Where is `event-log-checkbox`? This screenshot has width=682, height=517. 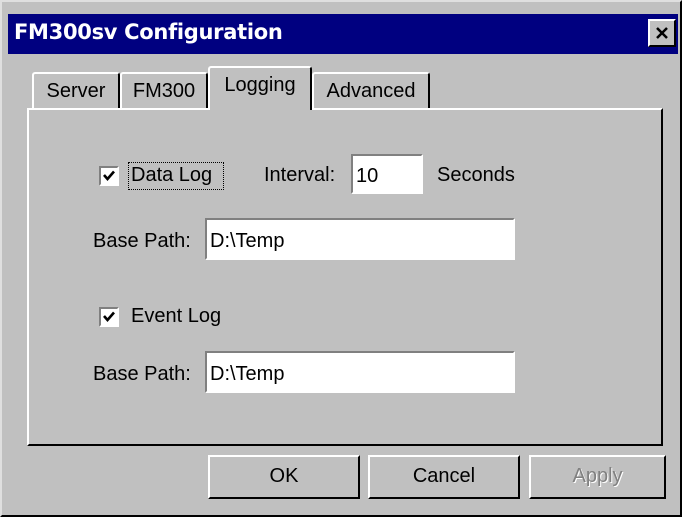
event-log-checkbox is located at coordinates (109, 317).